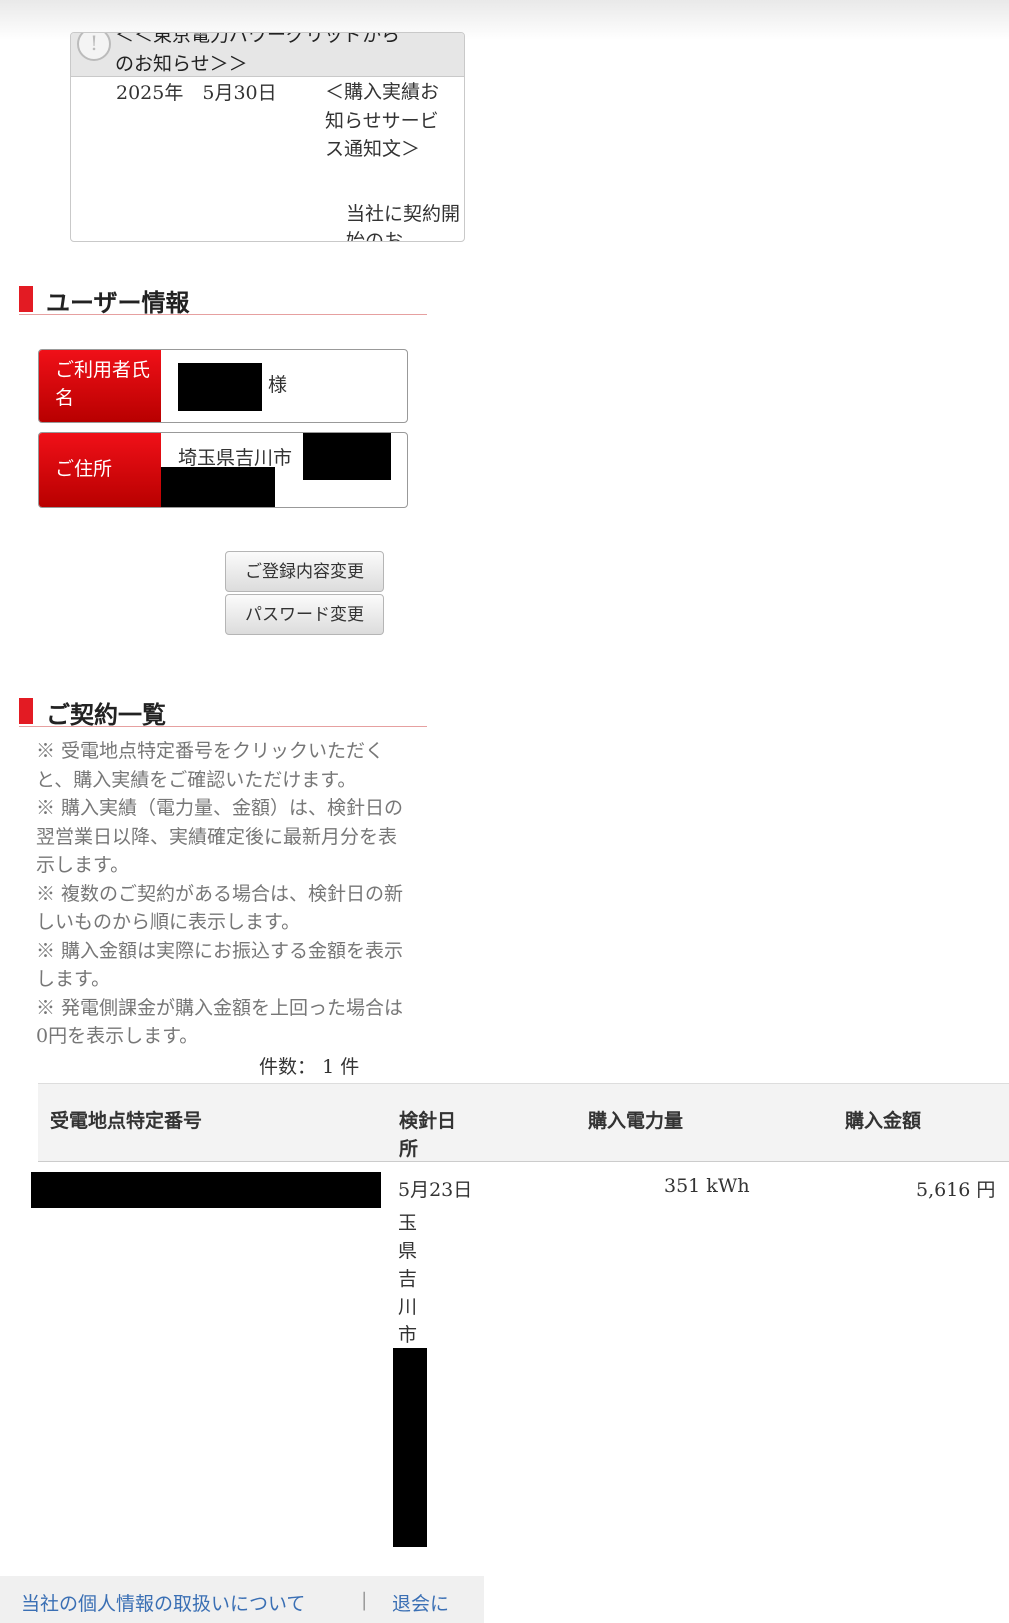 The width and height of the screenshot is (1009, 1623). I want to click on redacted-row-address, so click(410, 1447).